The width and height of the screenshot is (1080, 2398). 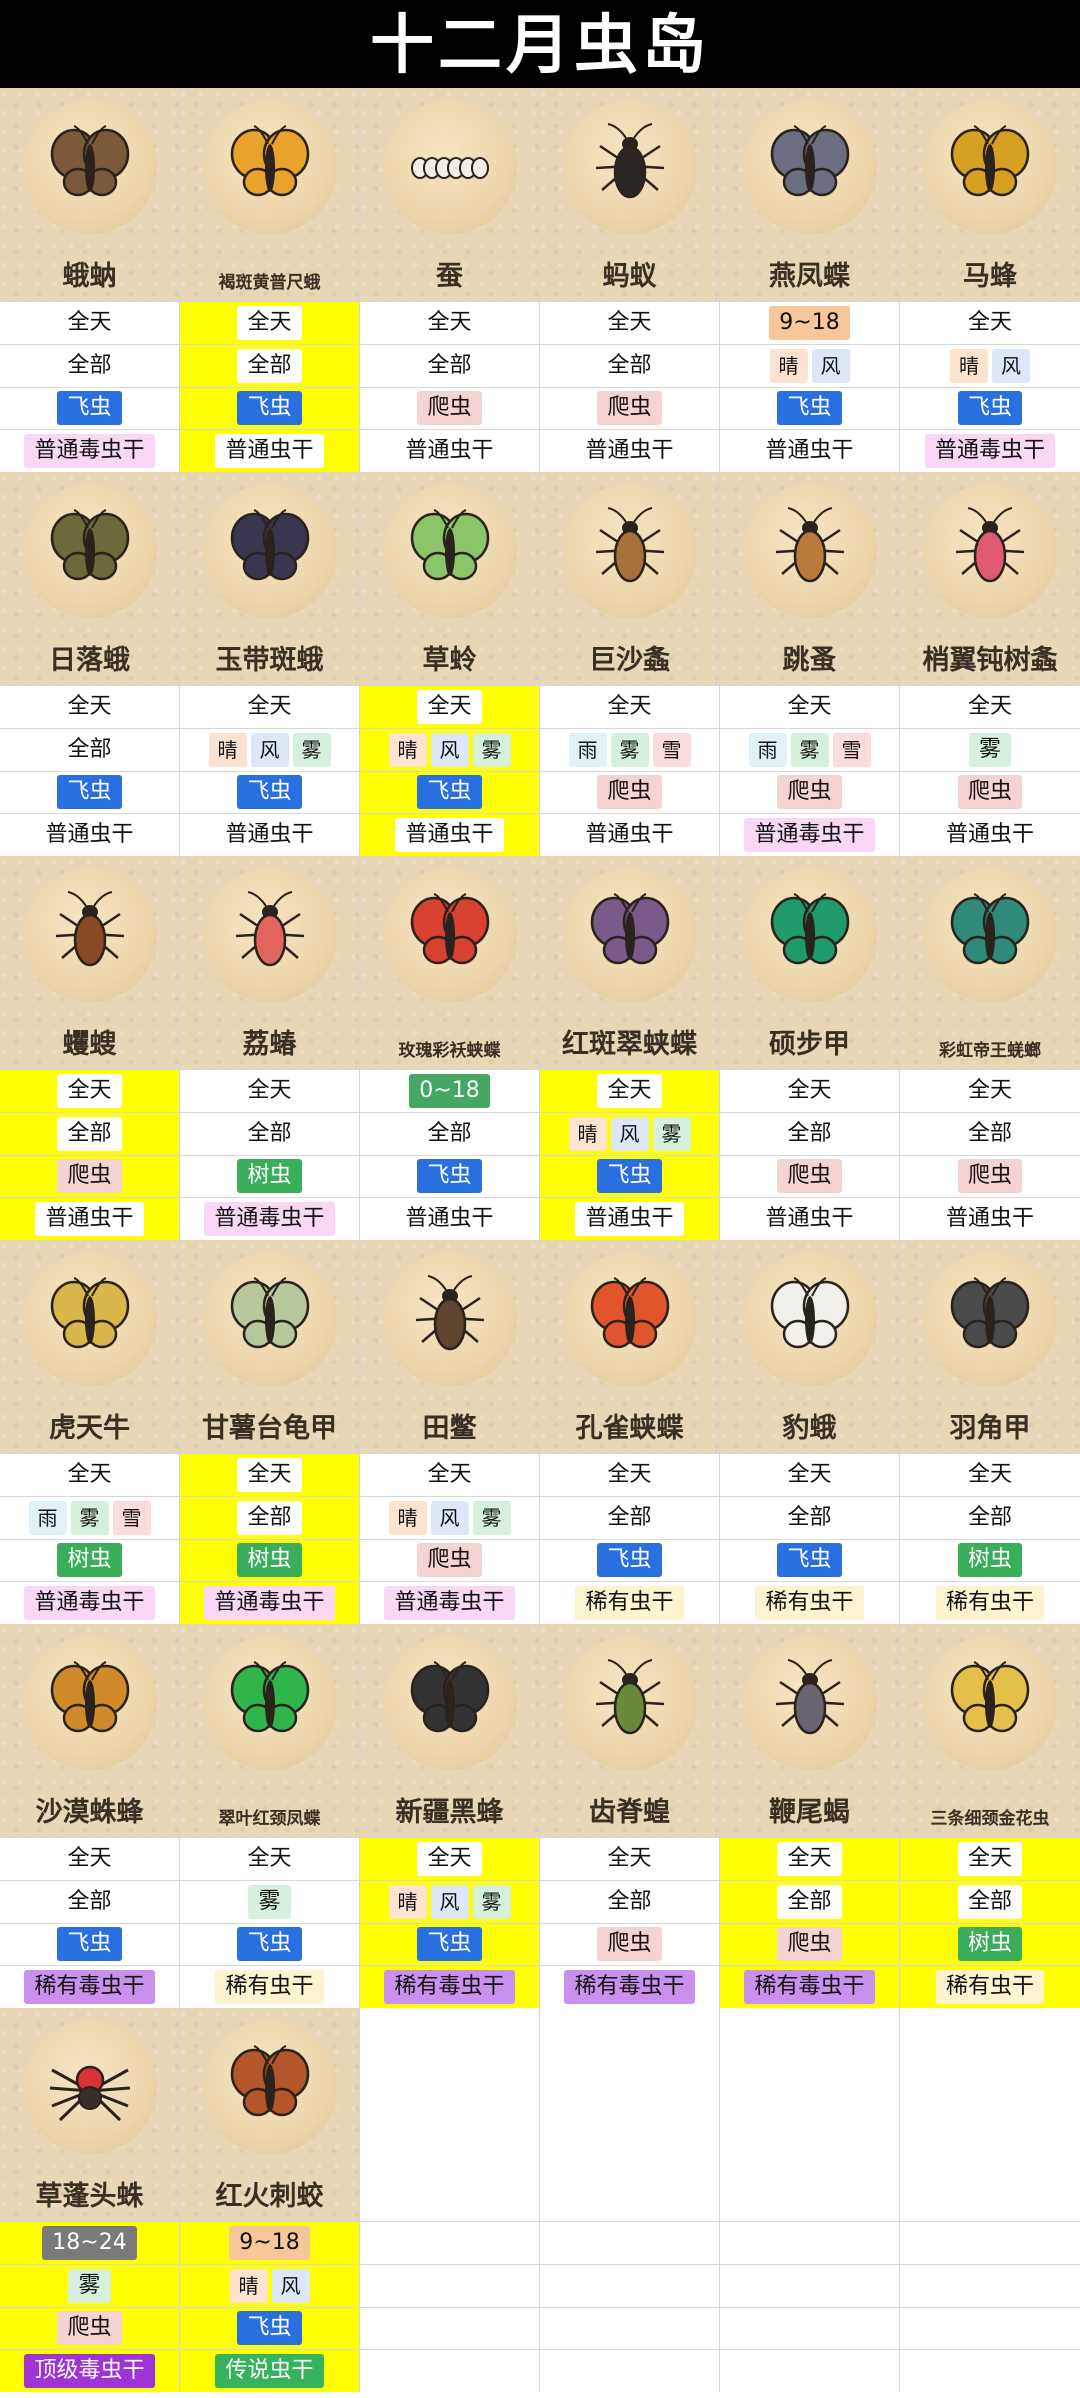 I want to click on empty-cell, so click(x=450, y=2200).